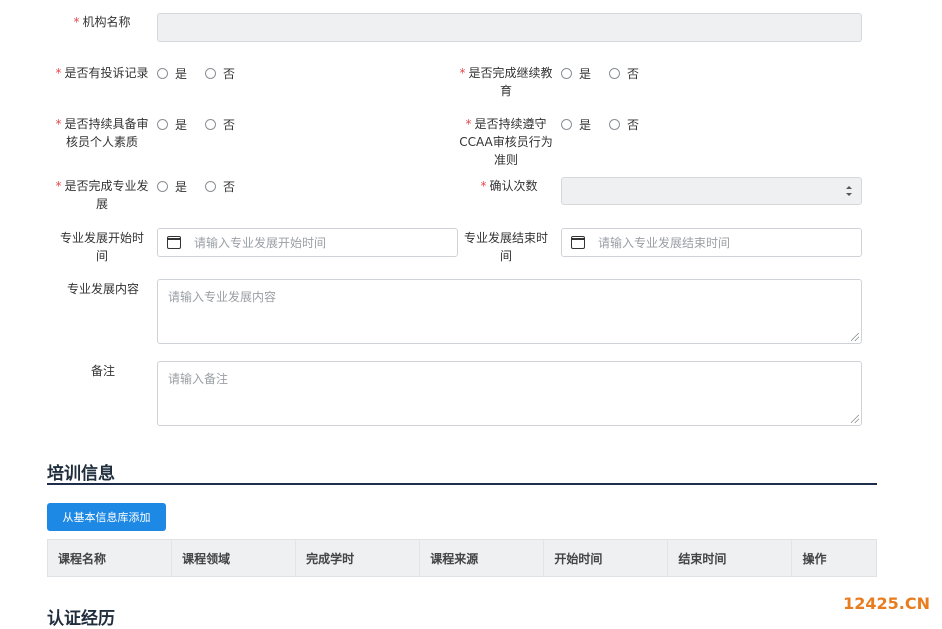  What do you see at coordinates (606, 558) in the screenshot?
I see `column-header-start-time: 开始时间` at bounding box center [606, 558].